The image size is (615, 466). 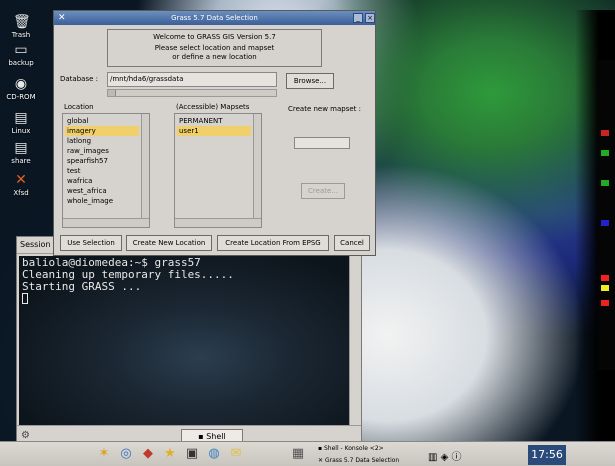 I want to click on database-scrollbar, so click(x=192, y=93).